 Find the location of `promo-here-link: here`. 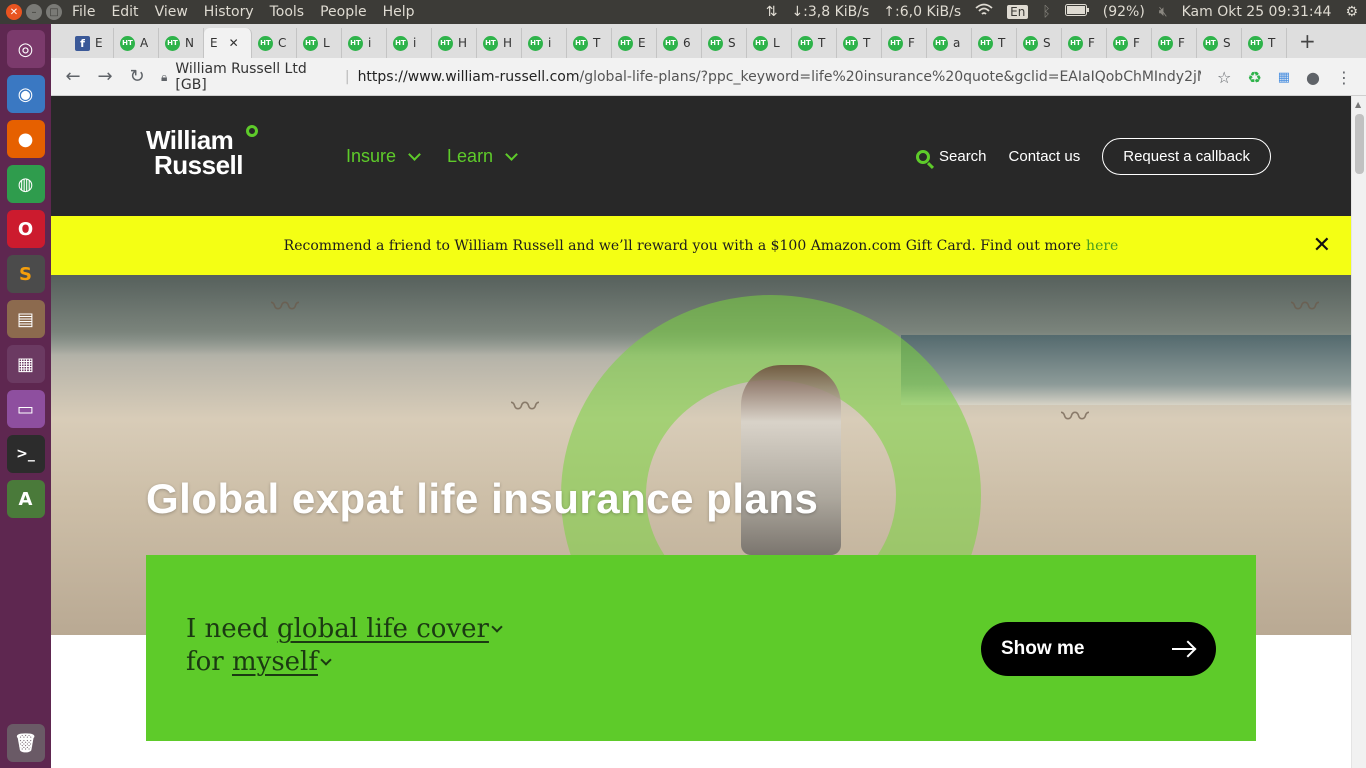

promo-here-link: here is located at coordinates (1102, 246).